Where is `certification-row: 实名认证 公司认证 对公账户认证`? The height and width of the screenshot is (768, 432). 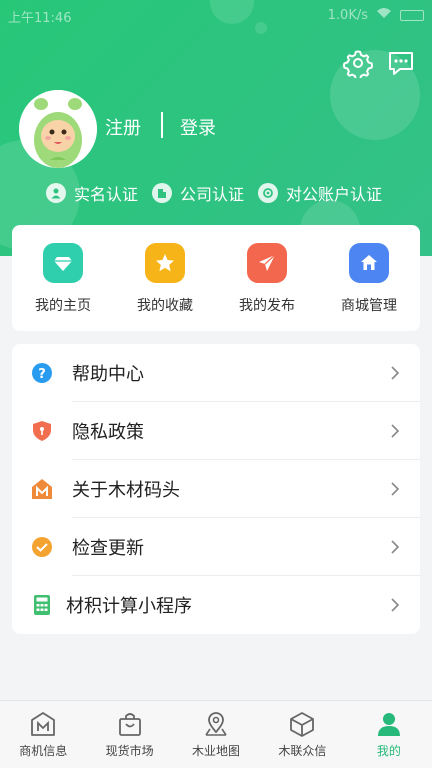 certification-row: 实名认证 公司认证 对公账户认证 is located at coordinates (221, 193).